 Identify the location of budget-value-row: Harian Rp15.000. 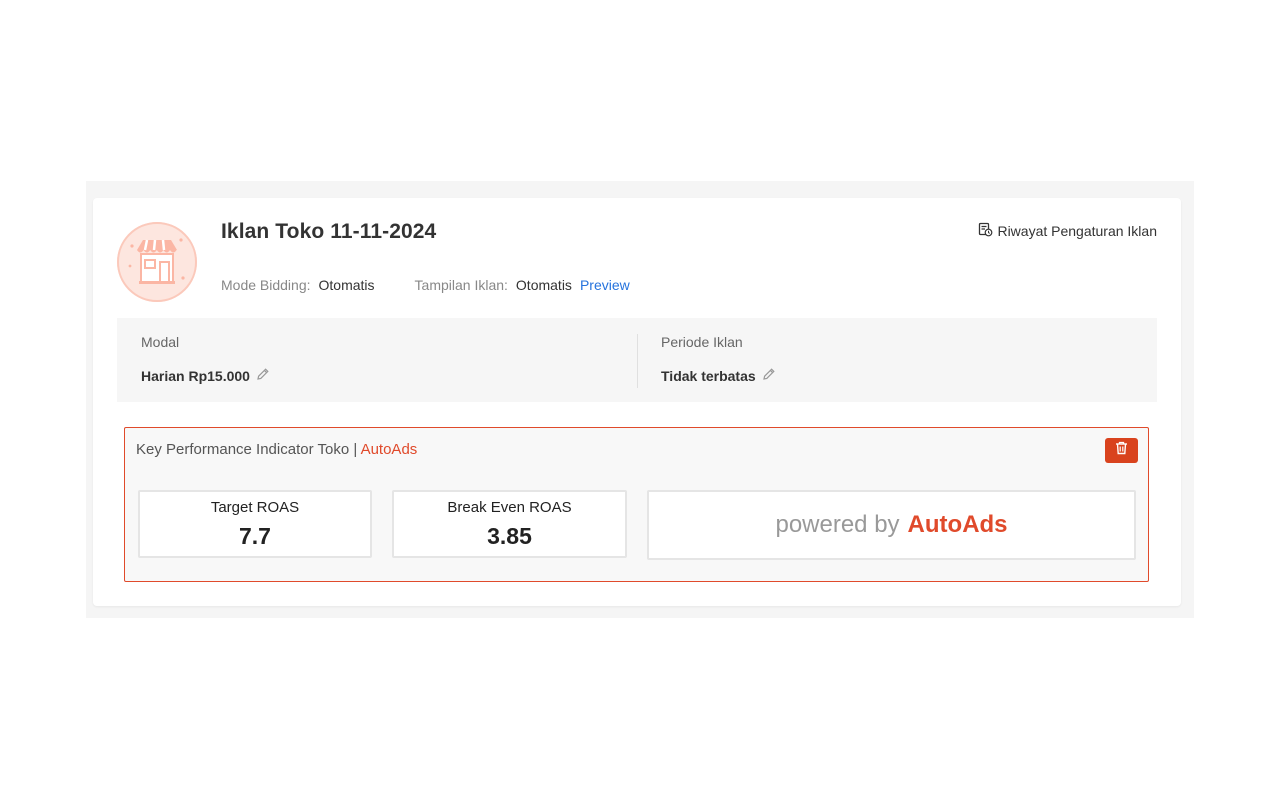
(205, 375).